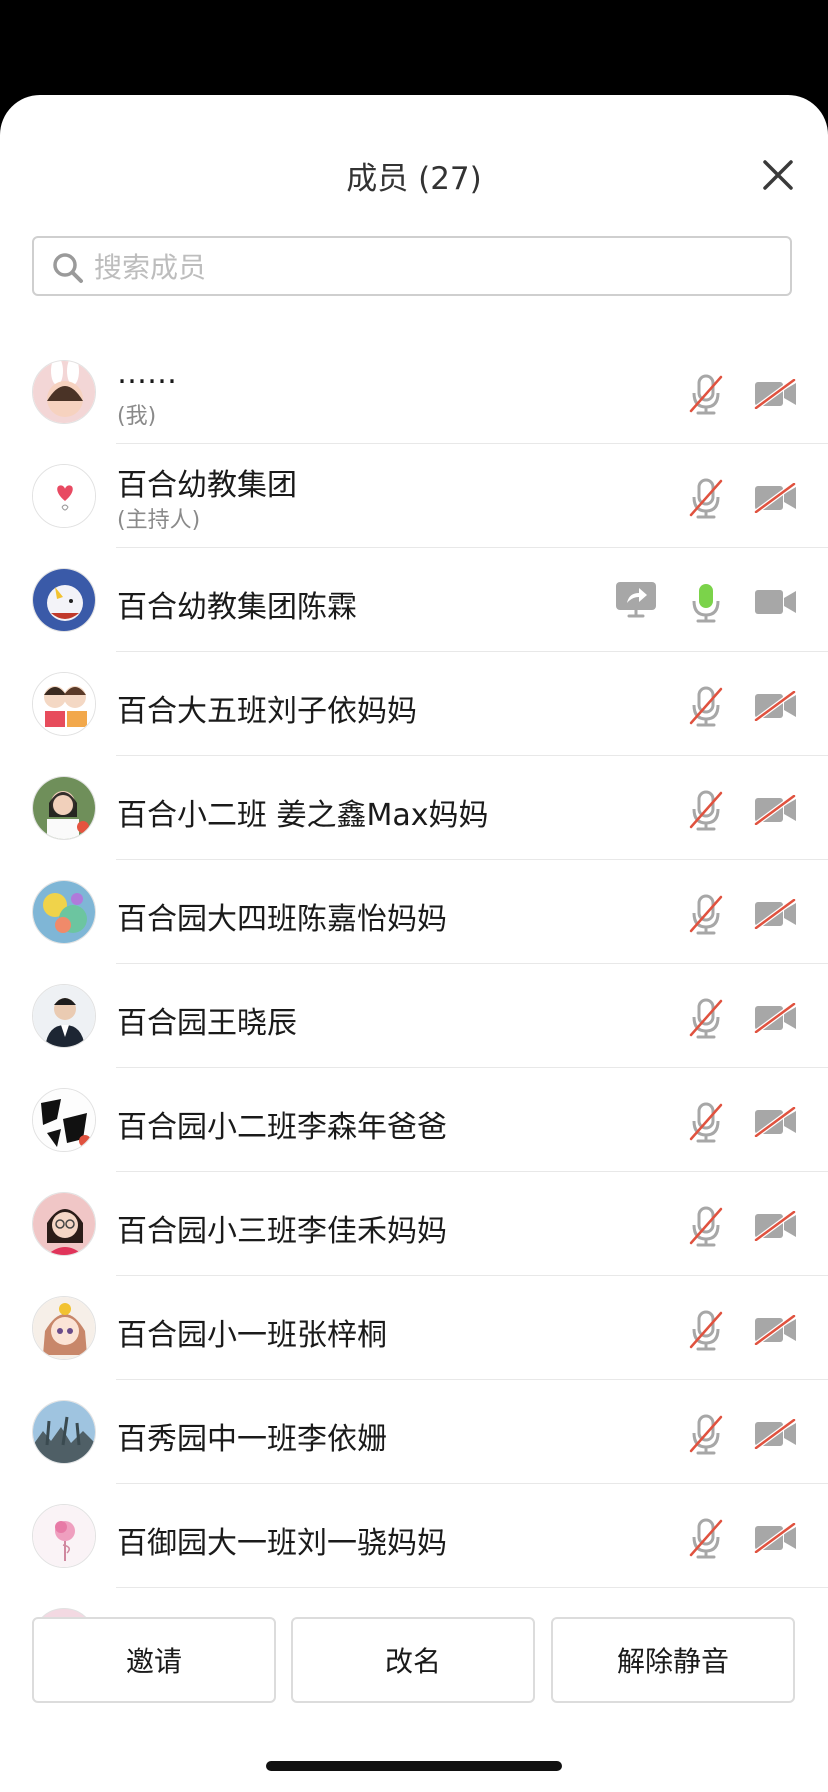  Describe the element at coordinates (207, 485) in the screenshot. I see `member-name: 百合幼教集团` at that location.